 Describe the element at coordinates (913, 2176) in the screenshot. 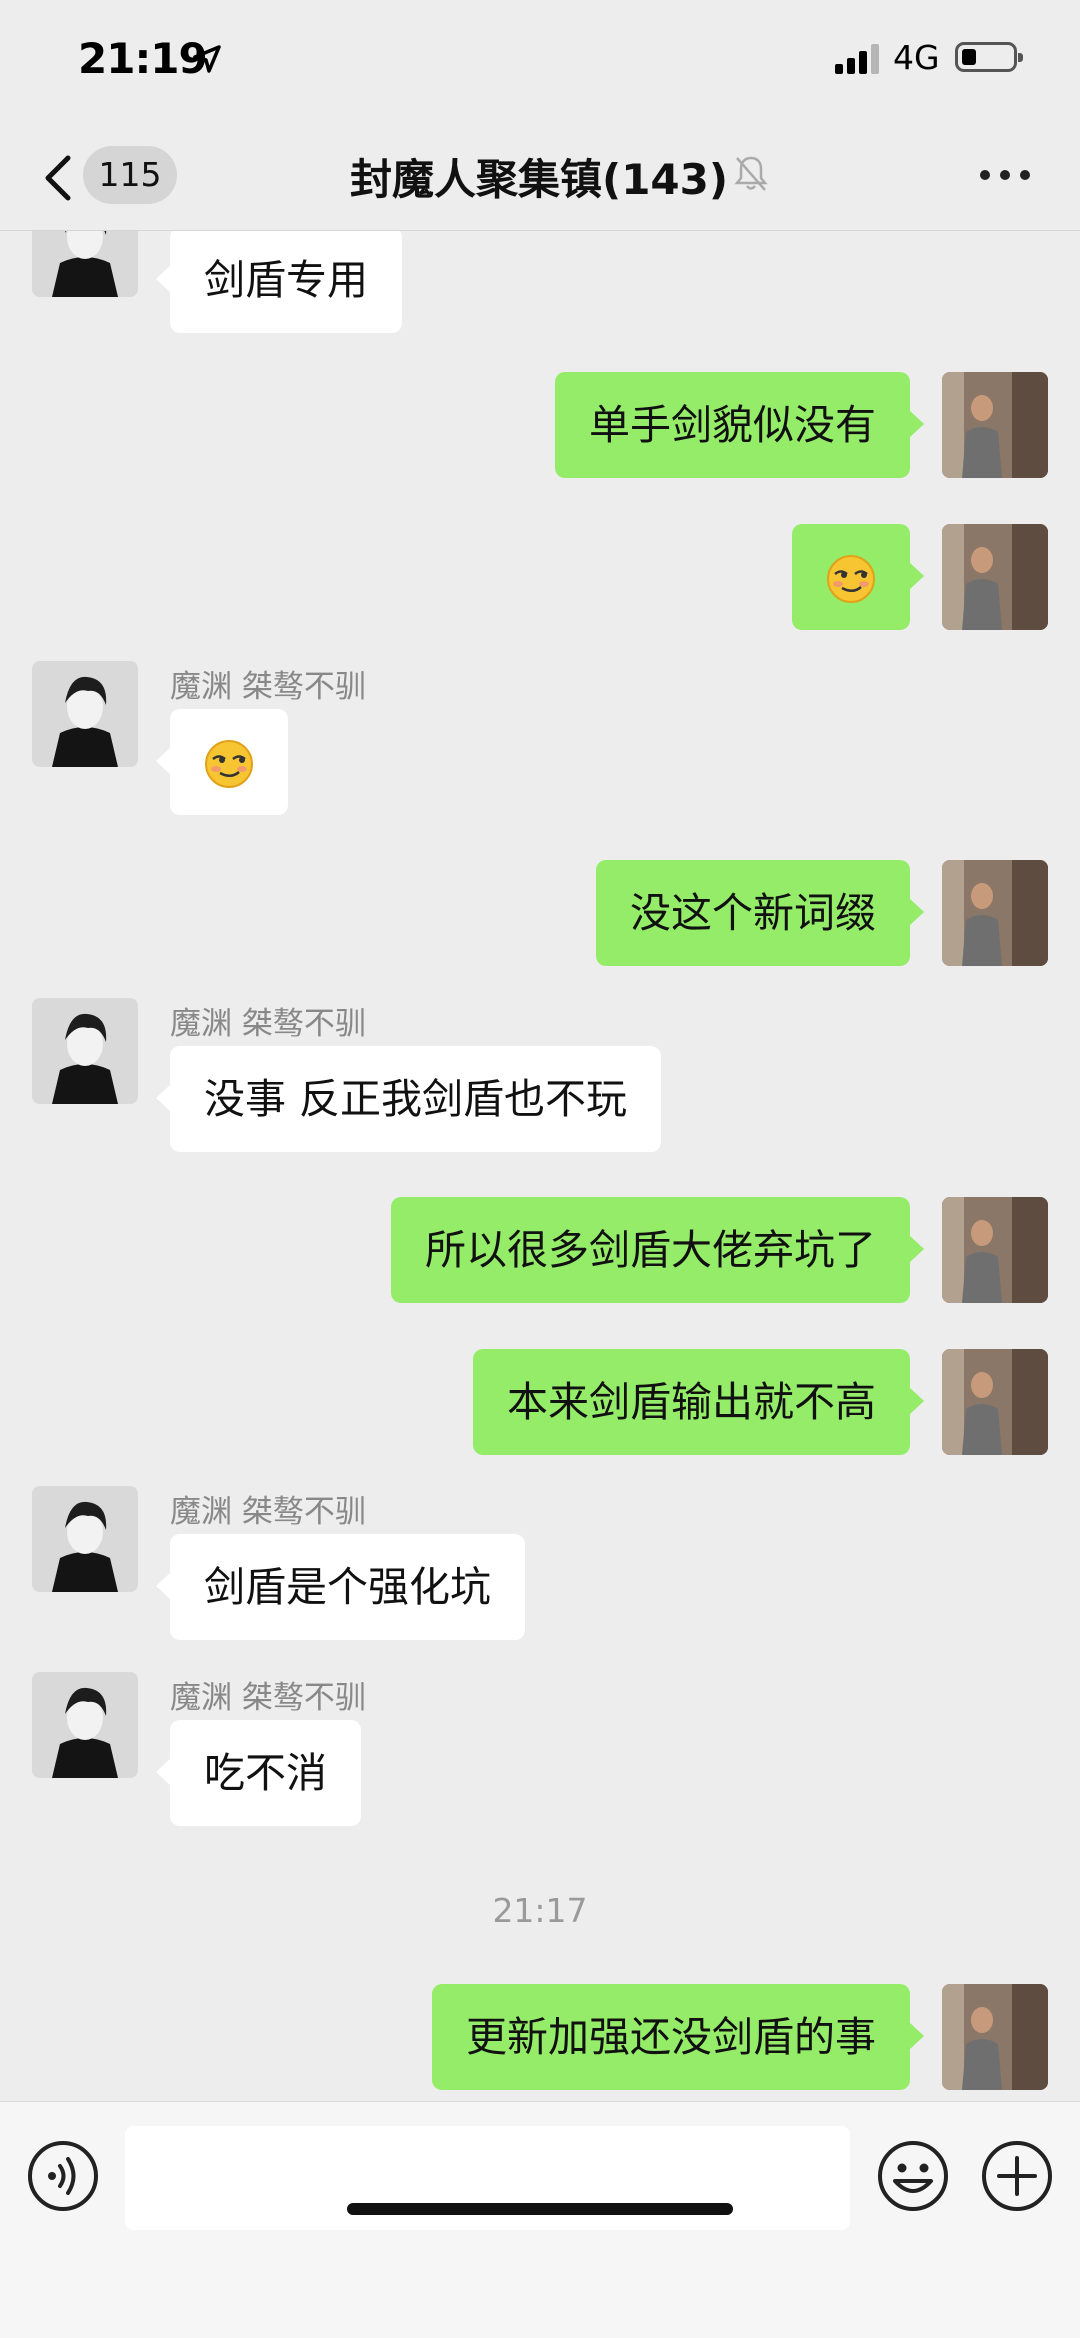

I see `emoji-picker-icon` at that location.